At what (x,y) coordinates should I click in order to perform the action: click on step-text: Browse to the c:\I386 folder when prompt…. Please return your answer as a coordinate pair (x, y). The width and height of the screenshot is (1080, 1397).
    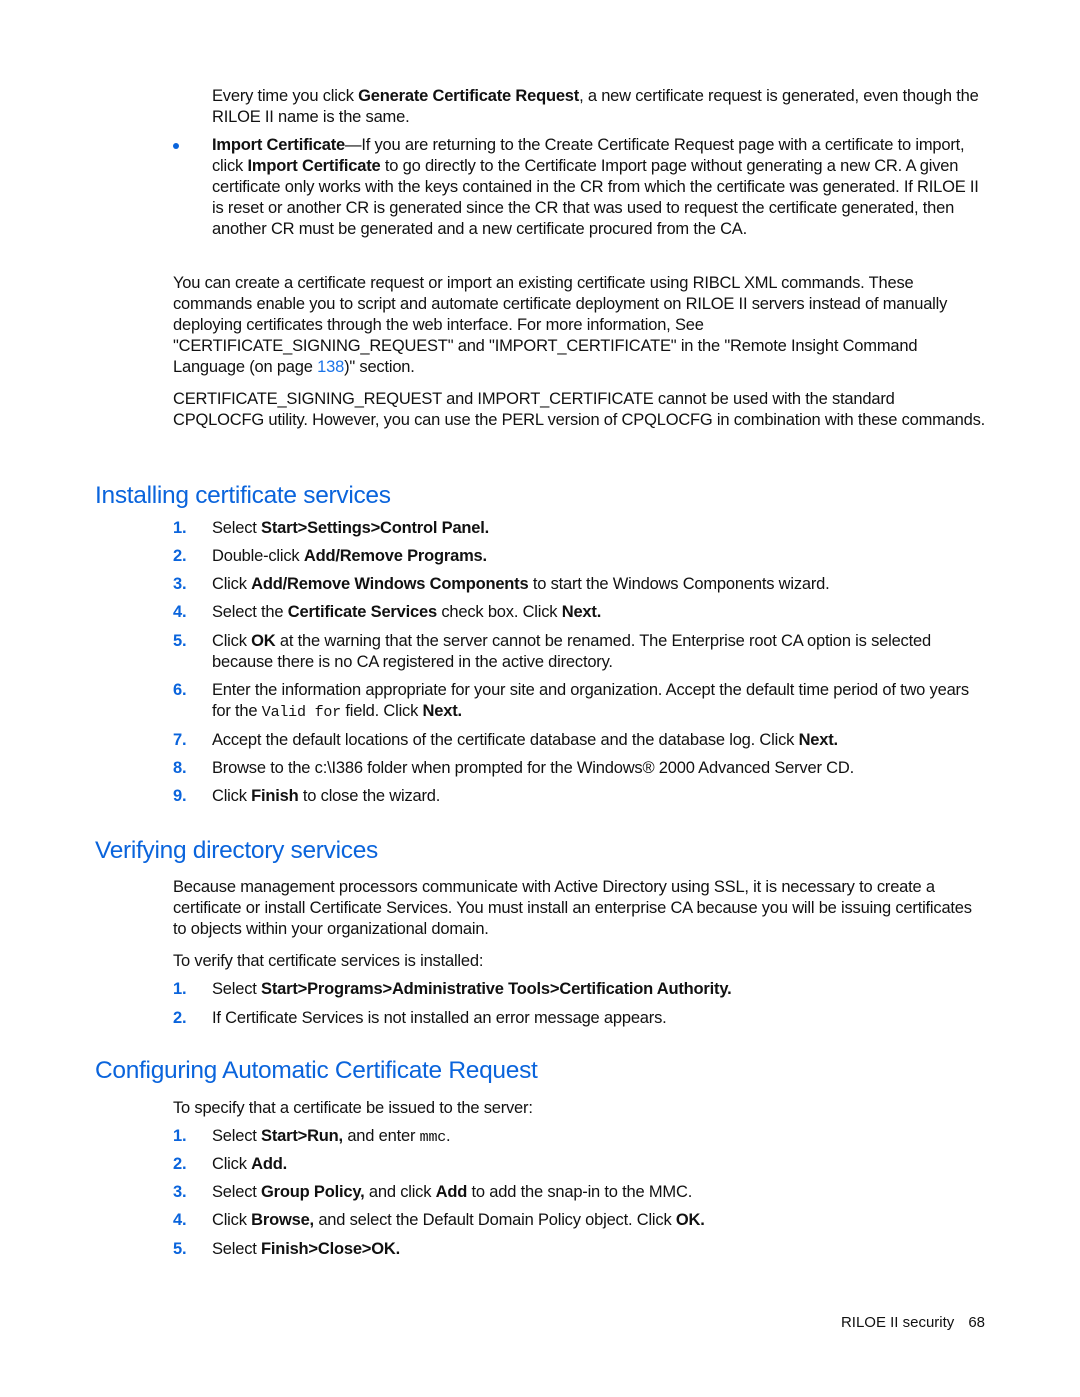
    Looking at the image, I should click on (600, 768).